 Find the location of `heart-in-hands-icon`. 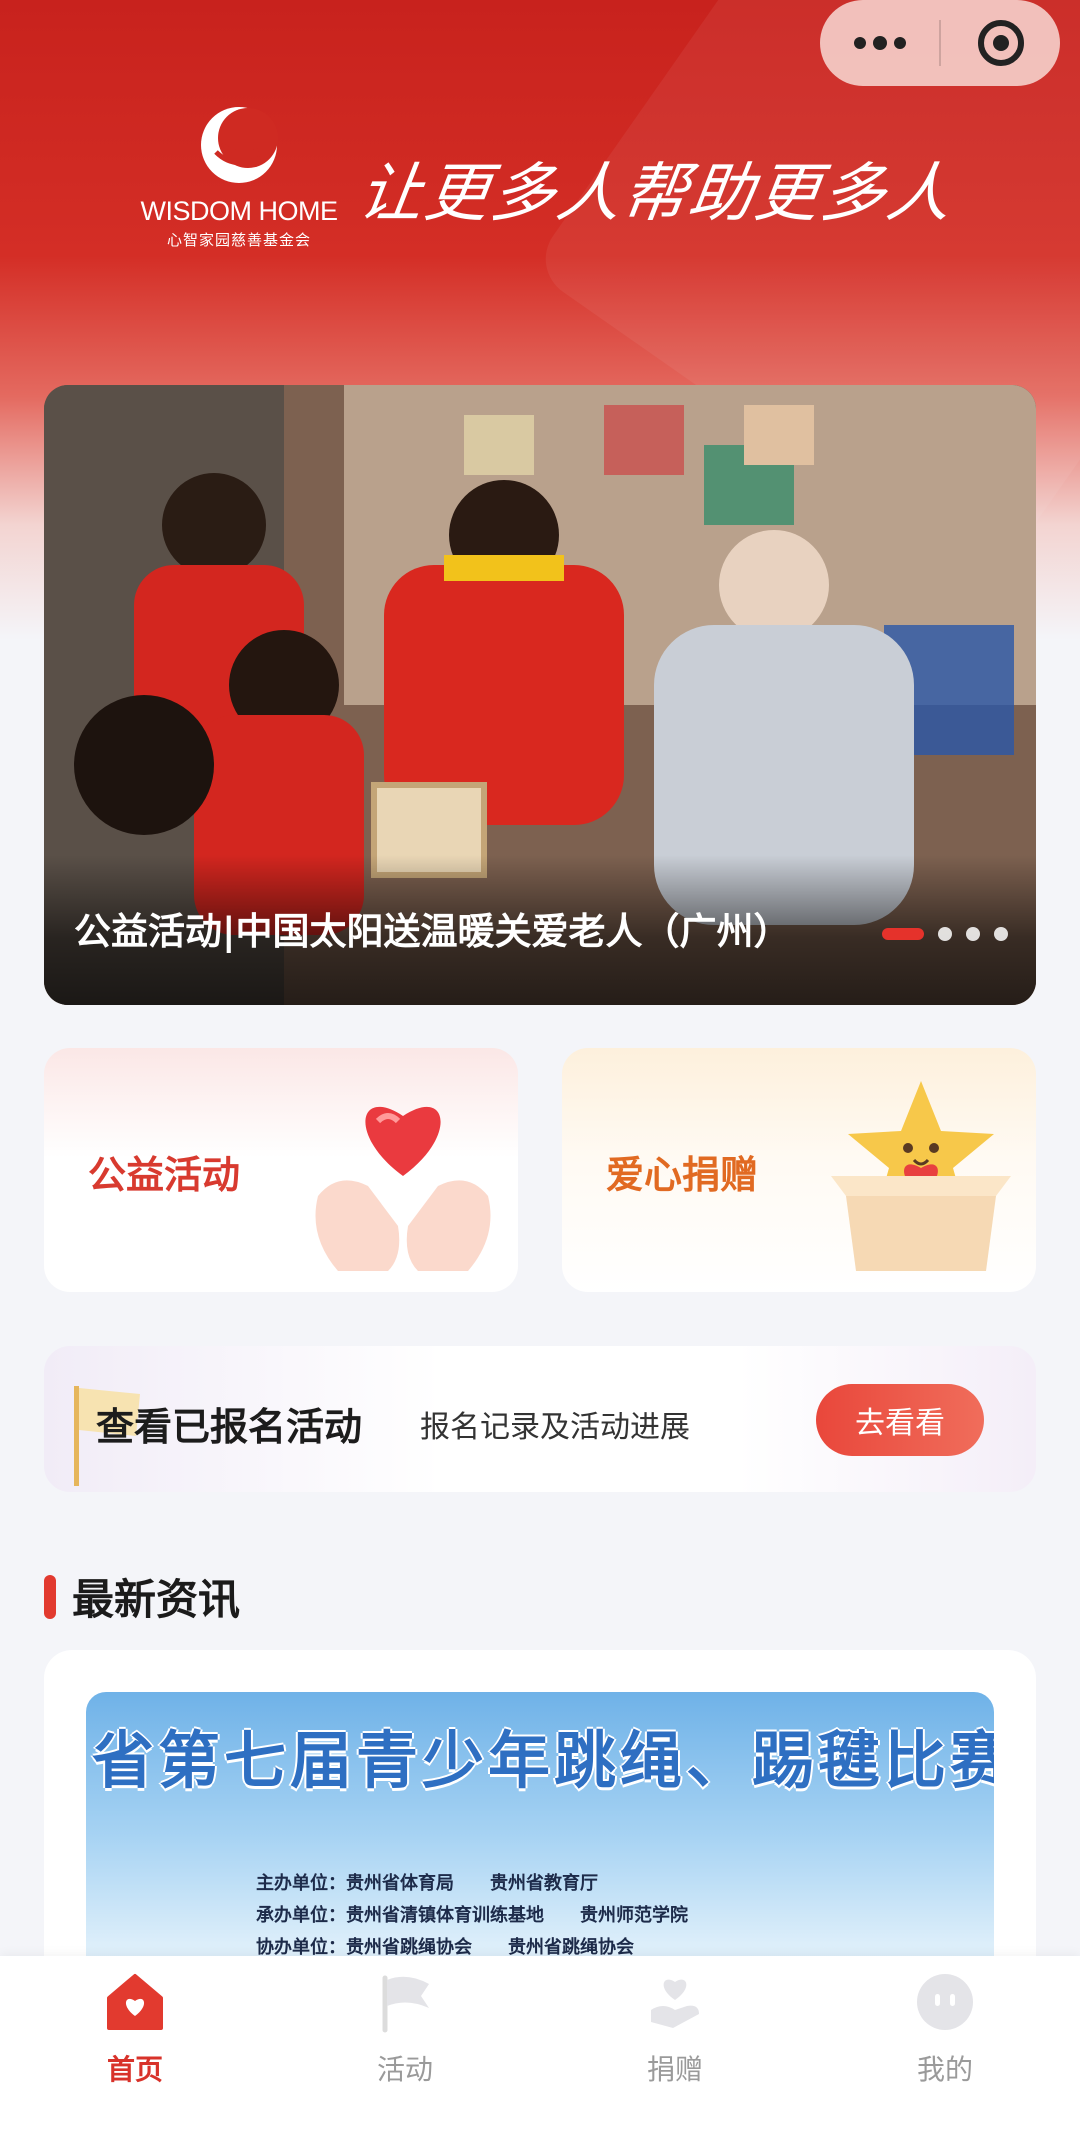

heart-in-hands-icon is located at coordinates (403, 1188).